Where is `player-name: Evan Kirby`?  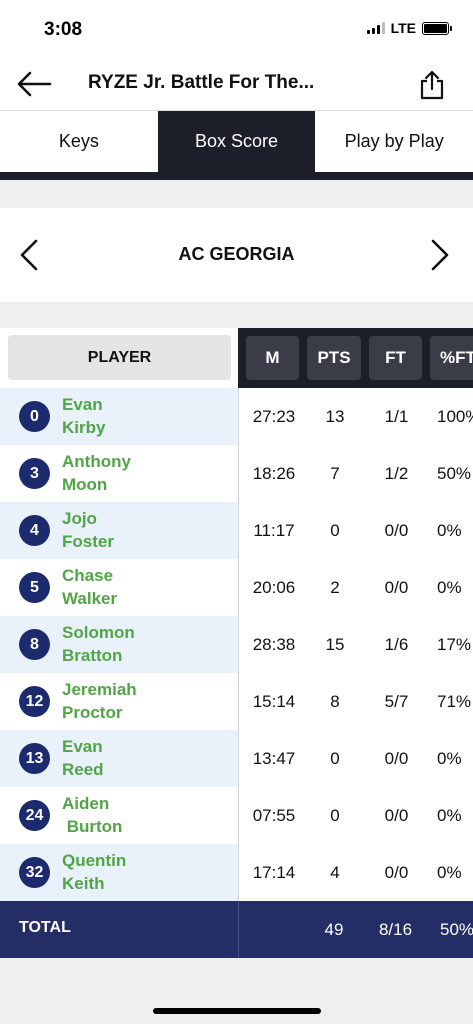
player-name: Evan Kirby is located at coordinates (83, 416).